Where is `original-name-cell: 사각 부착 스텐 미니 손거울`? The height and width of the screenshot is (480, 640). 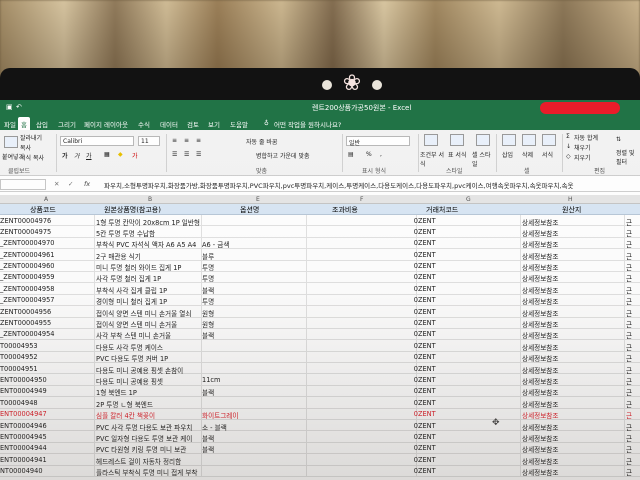 original-name-cell: 사각 부착 스텐 미니 손거울 is located at coordinates (148, 335).